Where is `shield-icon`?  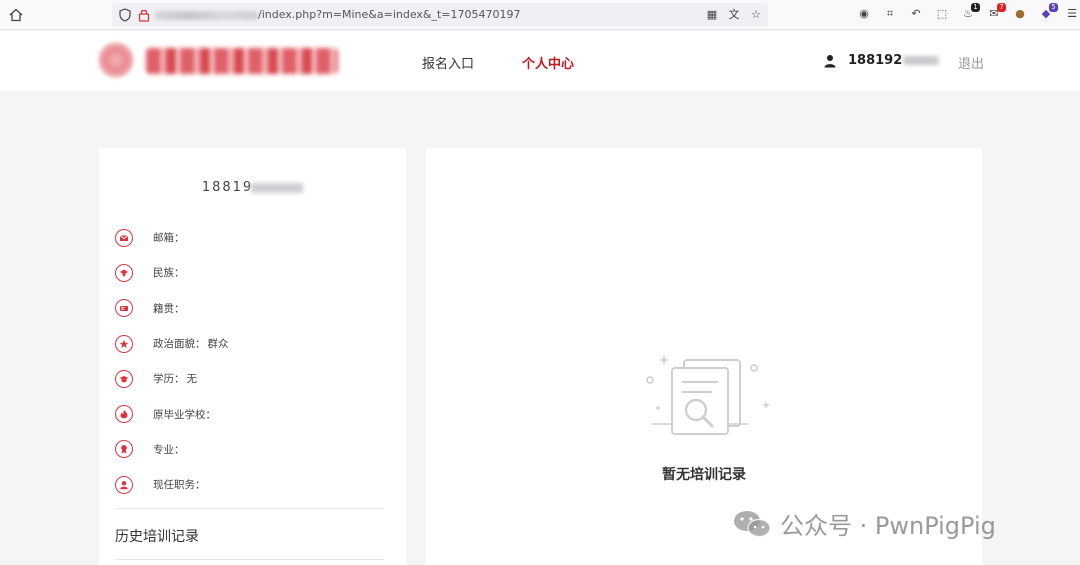
shield-icon is located at coordinates (125, 15).